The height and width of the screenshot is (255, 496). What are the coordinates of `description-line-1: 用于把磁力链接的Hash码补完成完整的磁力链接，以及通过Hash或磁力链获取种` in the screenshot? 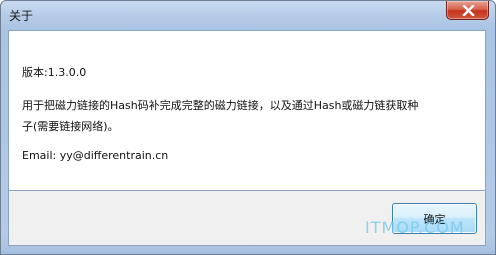 It's located at (220, 105).